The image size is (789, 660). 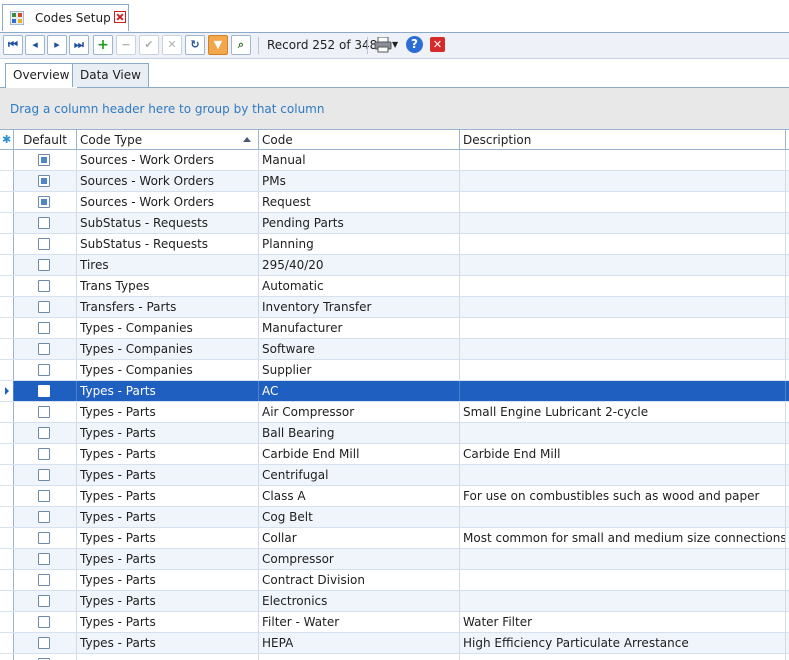 What do you see at coordinates (359, 657) in the screenshot?
I see `cell-code` at bounding box center [359, 657].